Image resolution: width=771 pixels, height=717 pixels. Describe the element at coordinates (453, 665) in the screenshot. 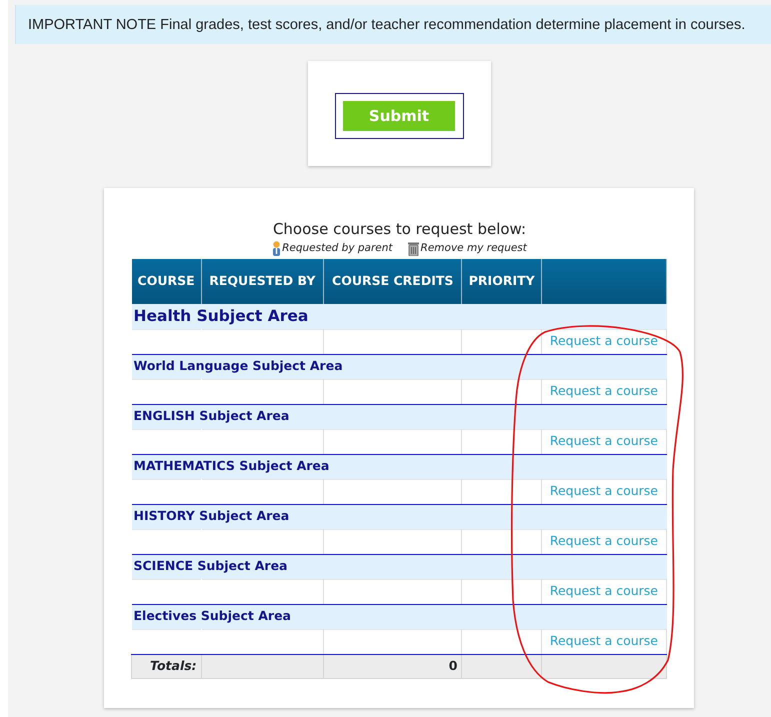

I see `credits-total: 0` at that location.